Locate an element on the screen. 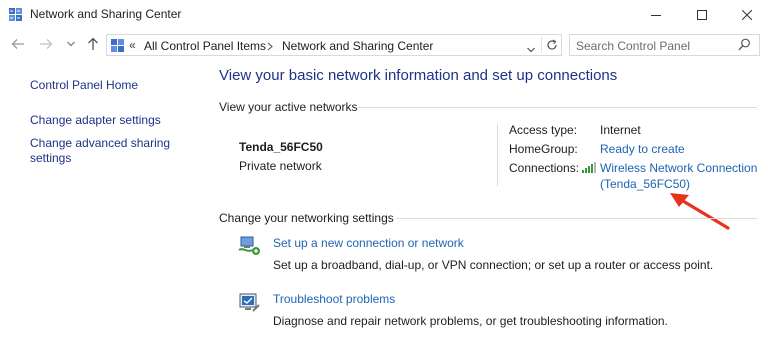 The height and width of the screenshot is (340, 768). active-networks-heading: View your active networks is located at coordinates (288, 107).